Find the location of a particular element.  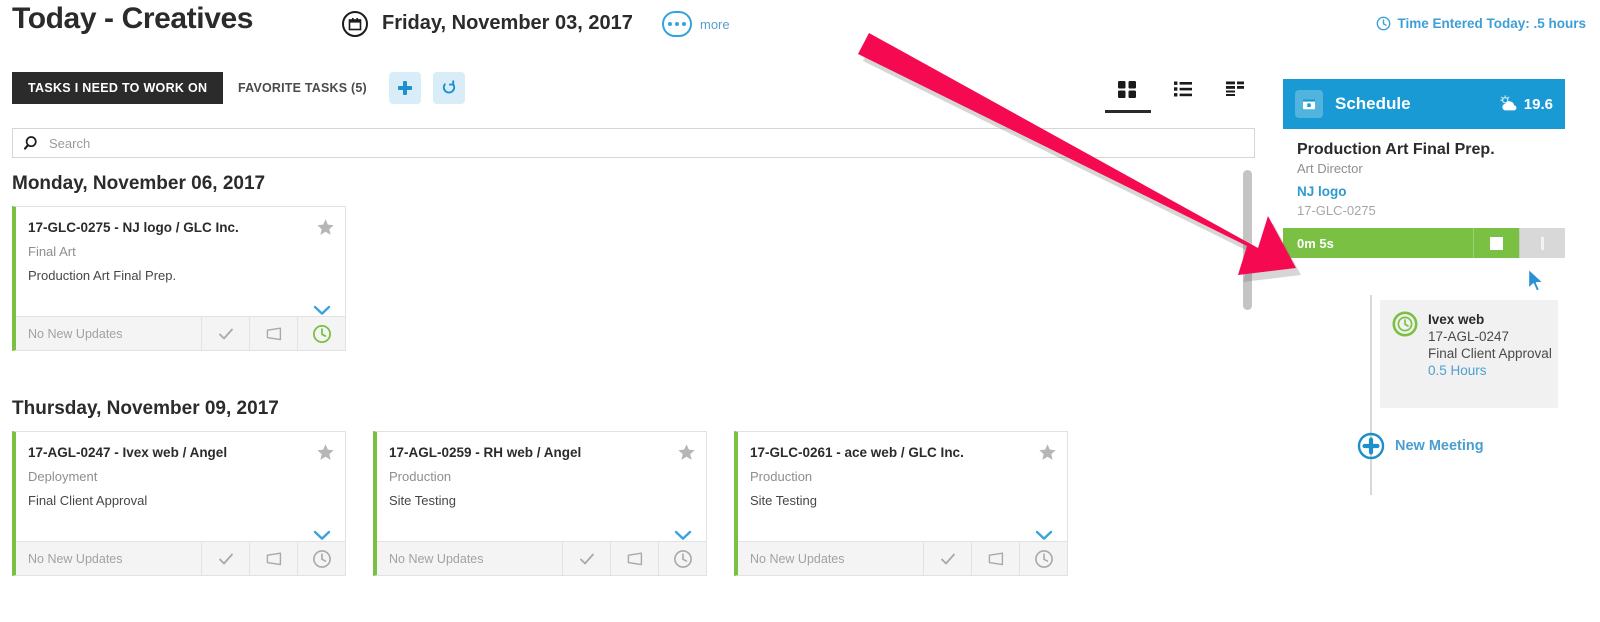

task-card-phase: Deployment is located at coordinates (63, 476).